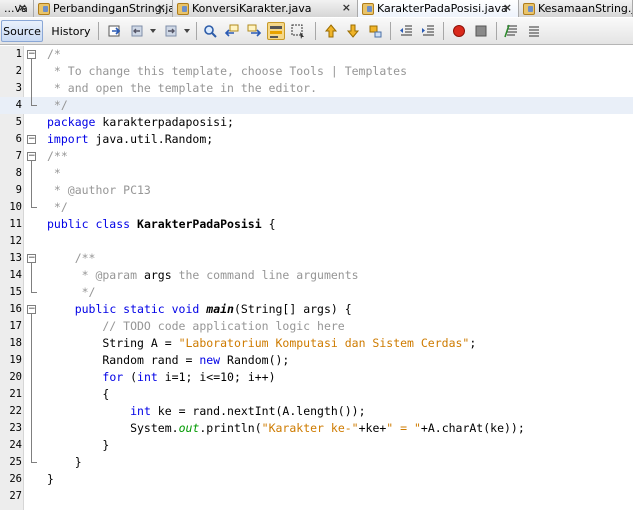 This screenshot has height=510, width=633. I want to click on editor-tab: PerbandinganString.java×, so click(103, 8).